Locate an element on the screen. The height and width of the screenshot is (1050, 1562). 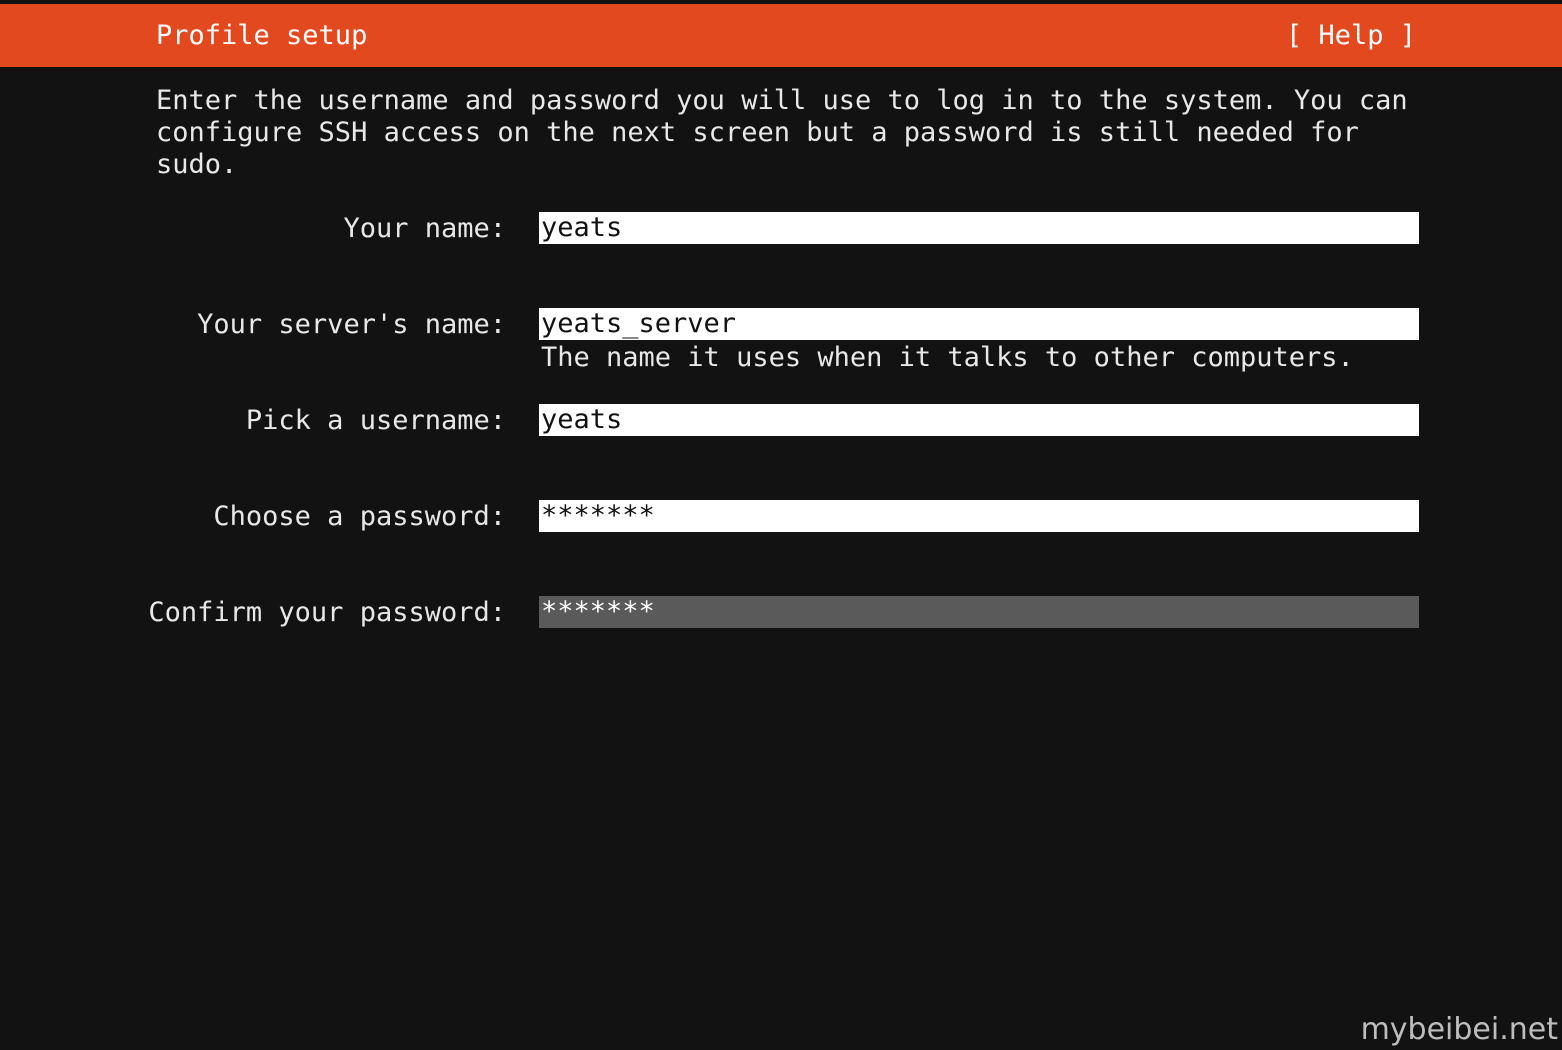
header-bar: Profile setup [ Help ] is located at coordinates (781, 35).